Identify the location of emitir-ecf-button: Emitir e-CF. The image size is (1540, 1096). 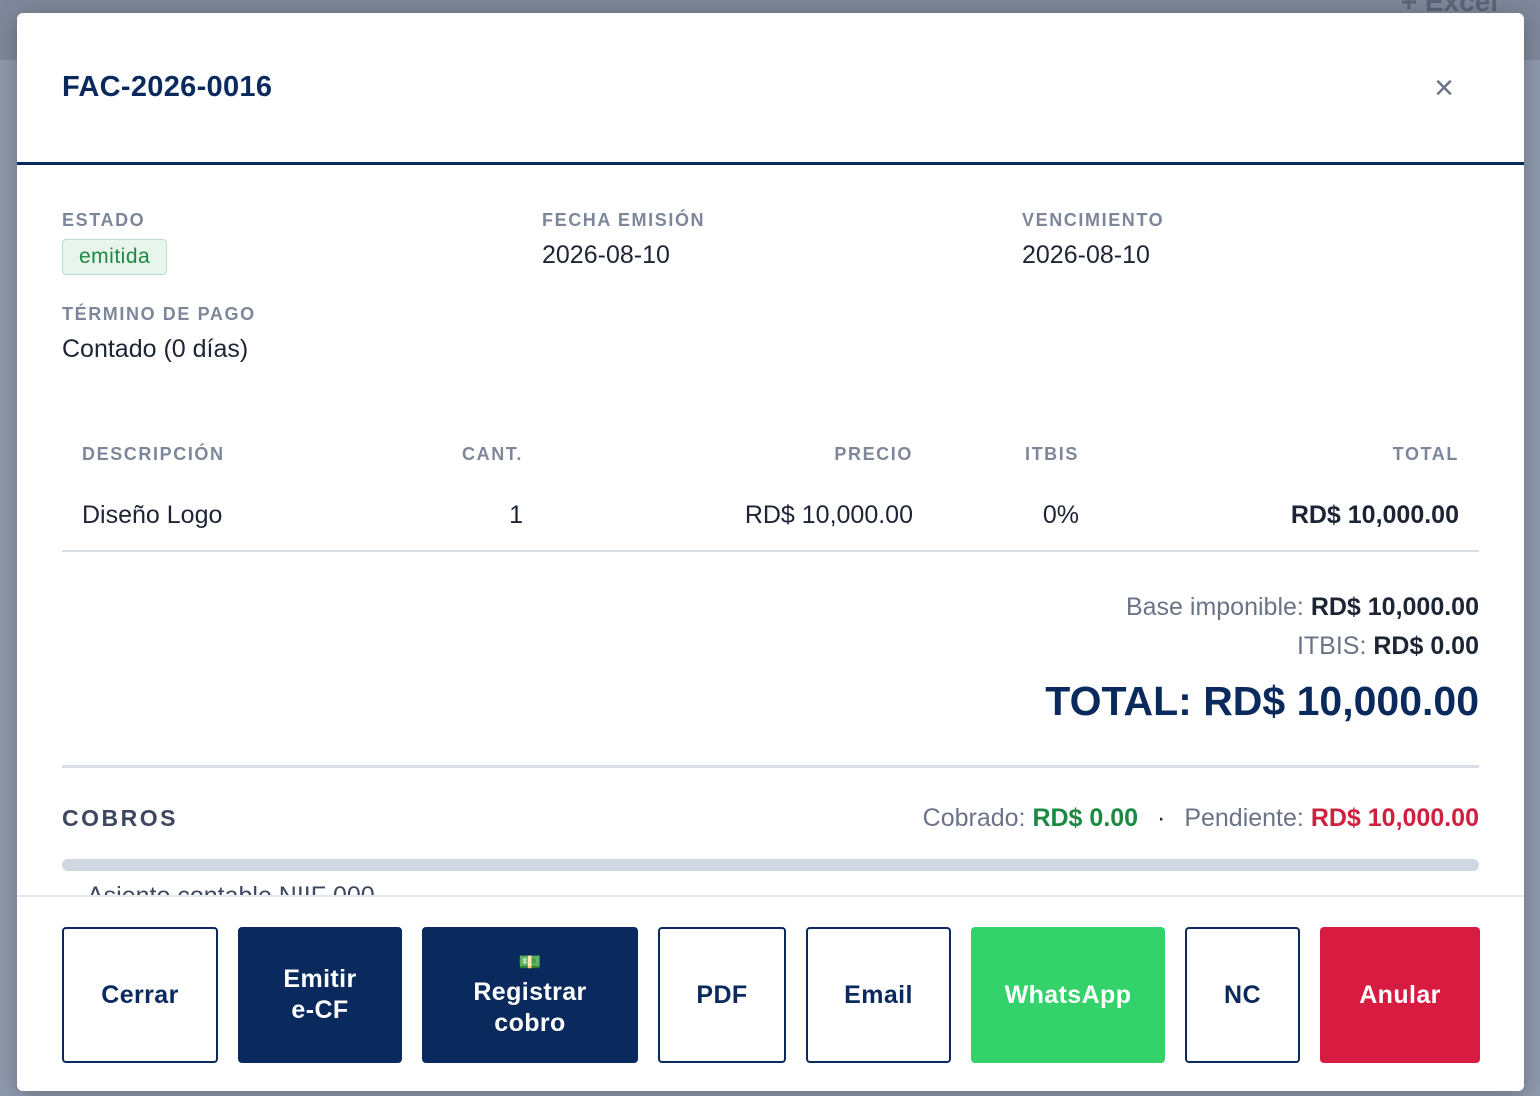
(320, 995).